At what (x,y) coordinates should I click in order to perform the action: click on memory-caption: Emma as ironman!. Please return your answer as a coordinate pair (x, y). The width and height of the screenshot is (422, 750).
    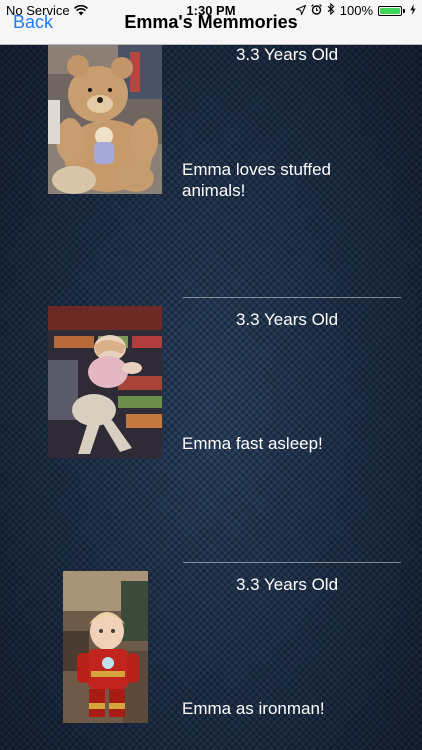
    Looking at the image, I should click on (253, 708).